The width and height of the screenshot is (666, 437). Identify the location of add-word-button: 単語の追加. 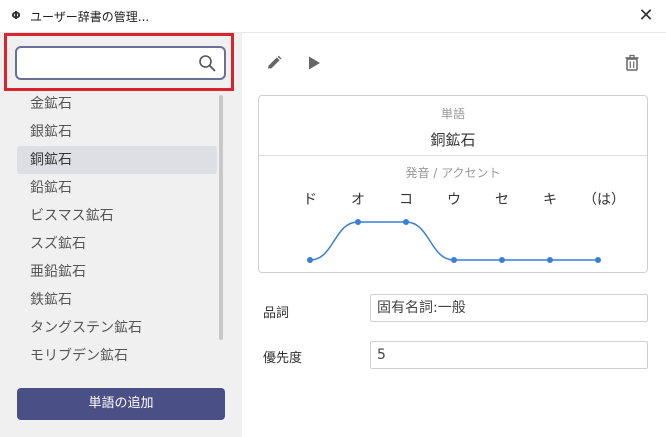
(121, 404).